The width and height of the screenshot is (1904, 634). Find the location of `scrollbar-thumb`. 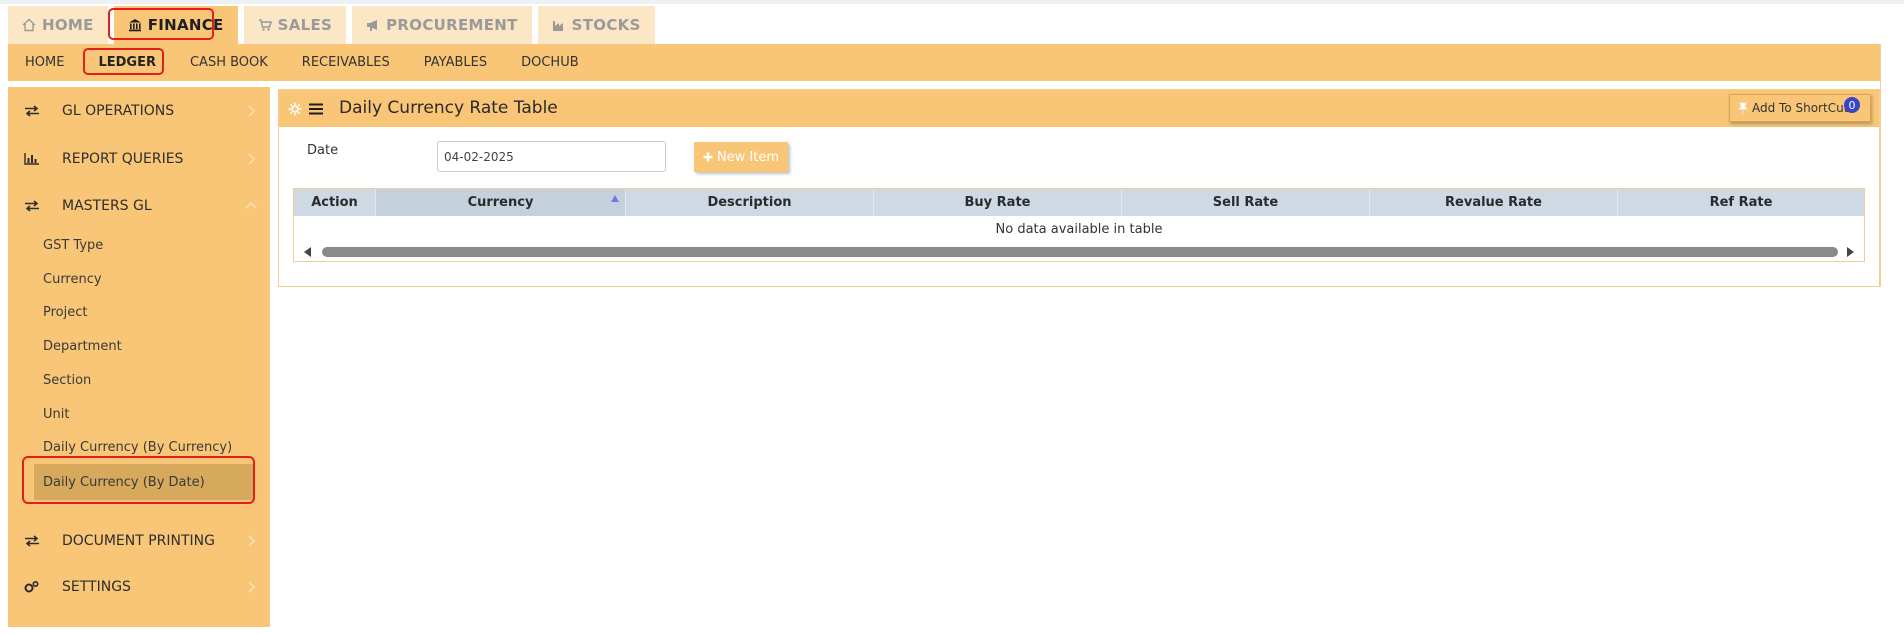

scrollbar-thumb is located at coordinates (1080, 252).